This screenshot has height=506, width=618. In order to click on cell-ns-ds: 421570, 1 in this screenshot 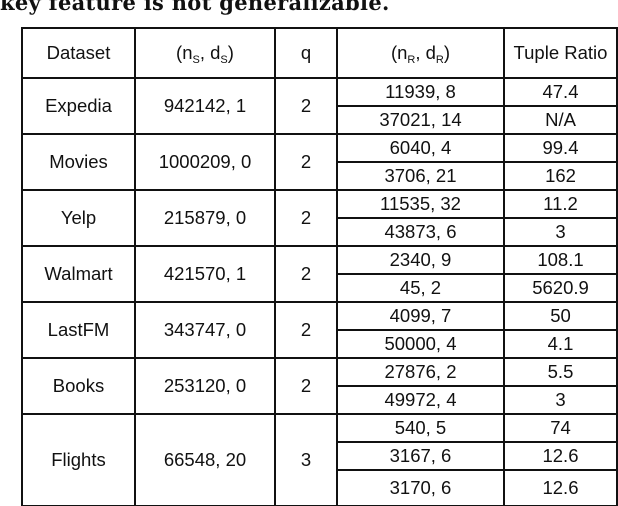, I will do `click(205, 274)`.